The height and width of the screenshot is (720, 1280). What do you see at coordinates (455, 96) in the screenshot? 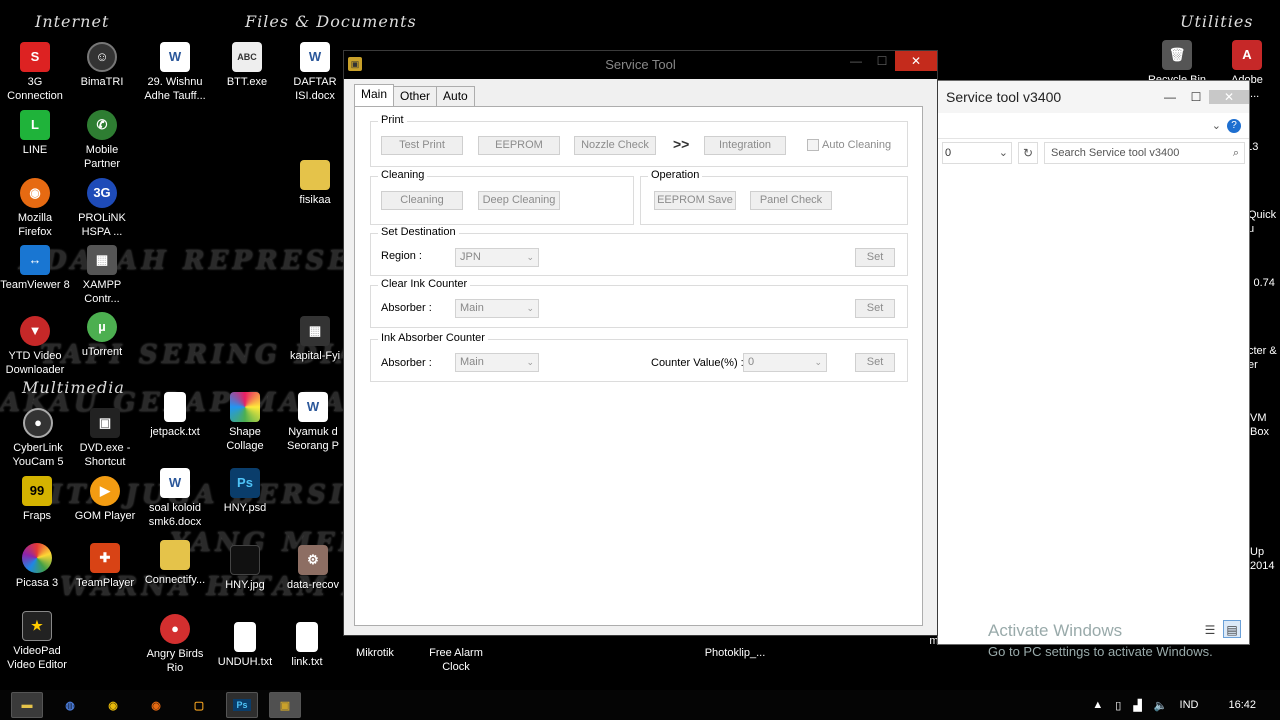
I see `tab-auto: Auto` at bounding box center [455, 96].